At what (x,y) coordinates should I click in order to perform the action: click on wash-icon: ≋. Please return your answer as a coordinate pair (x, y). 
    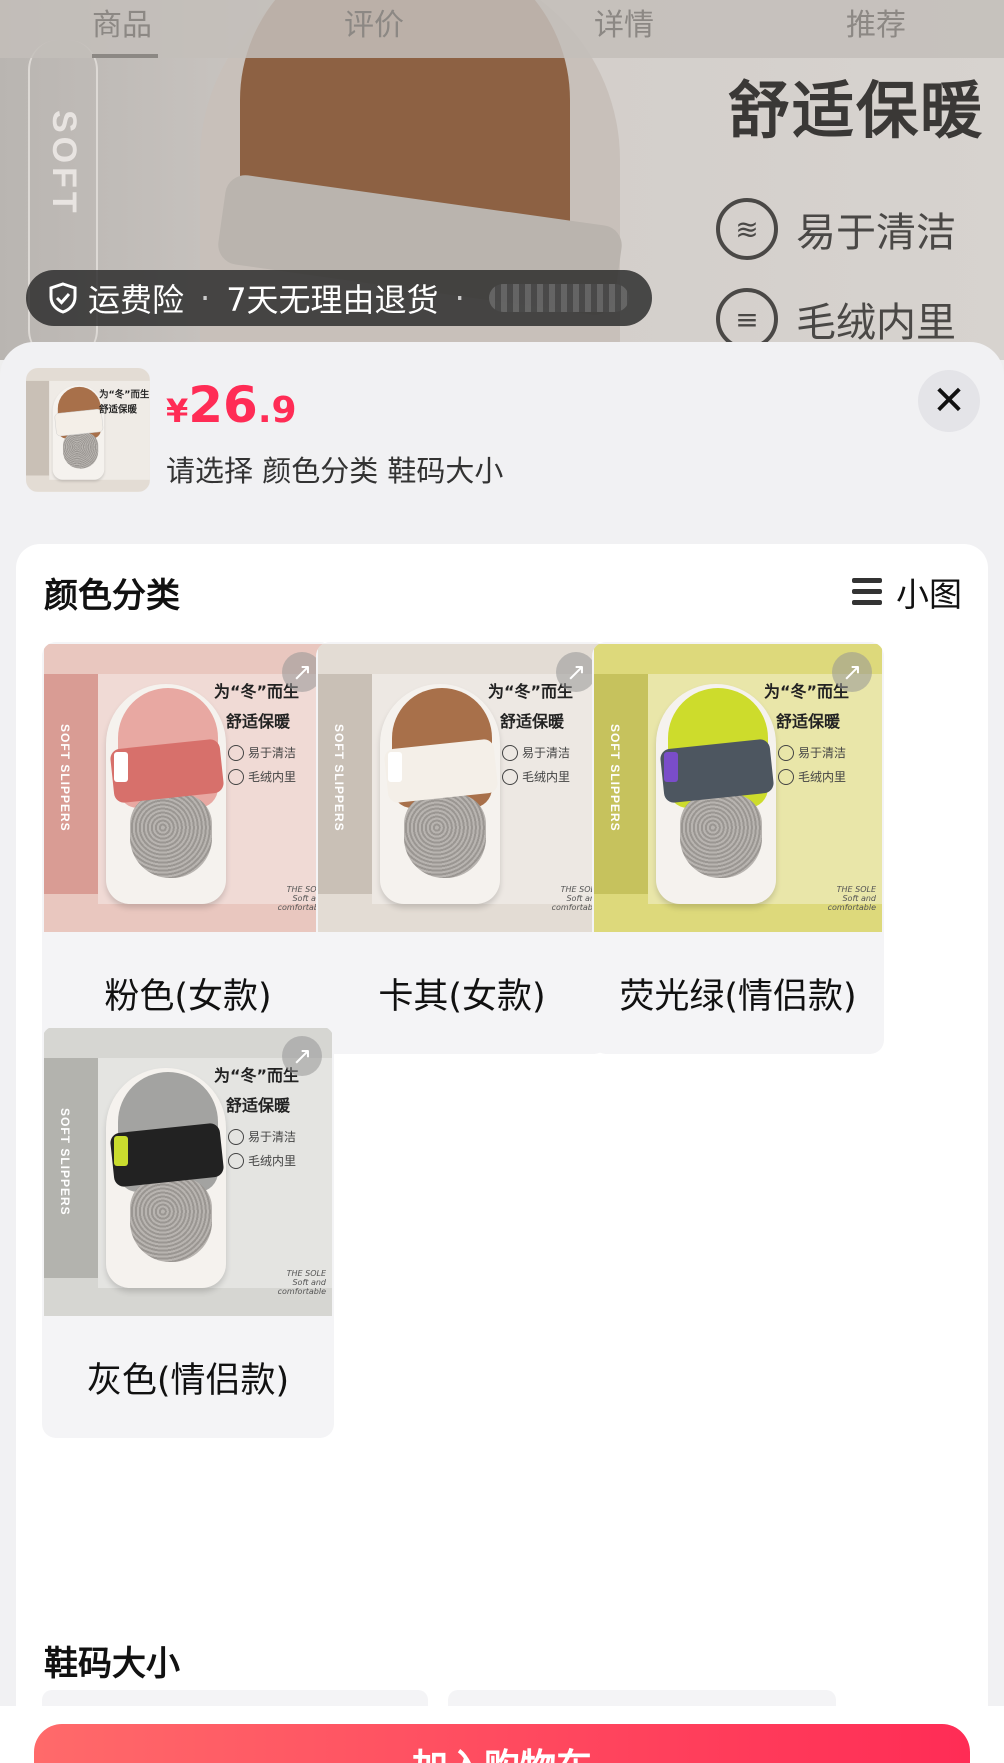
    Looking at the image, I should click on (747, 229).